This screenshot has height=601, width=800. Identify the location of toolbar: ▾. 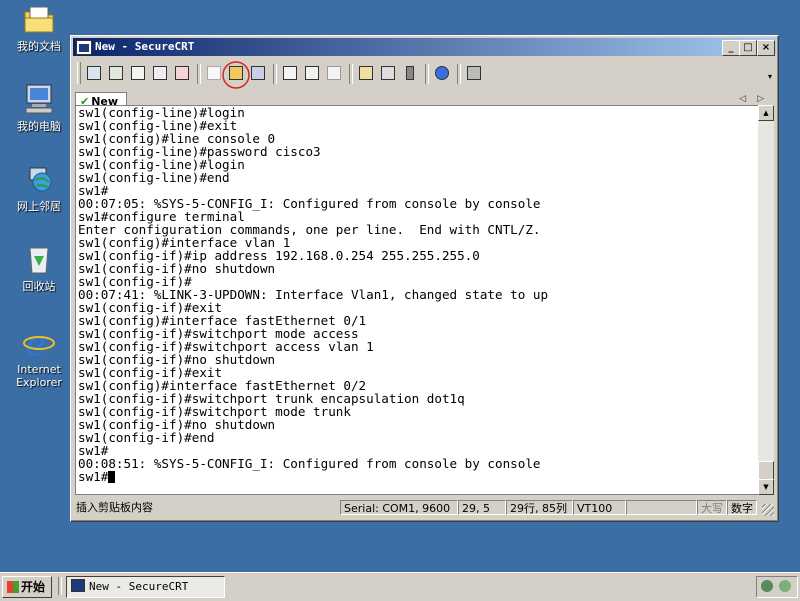
(424, 74).